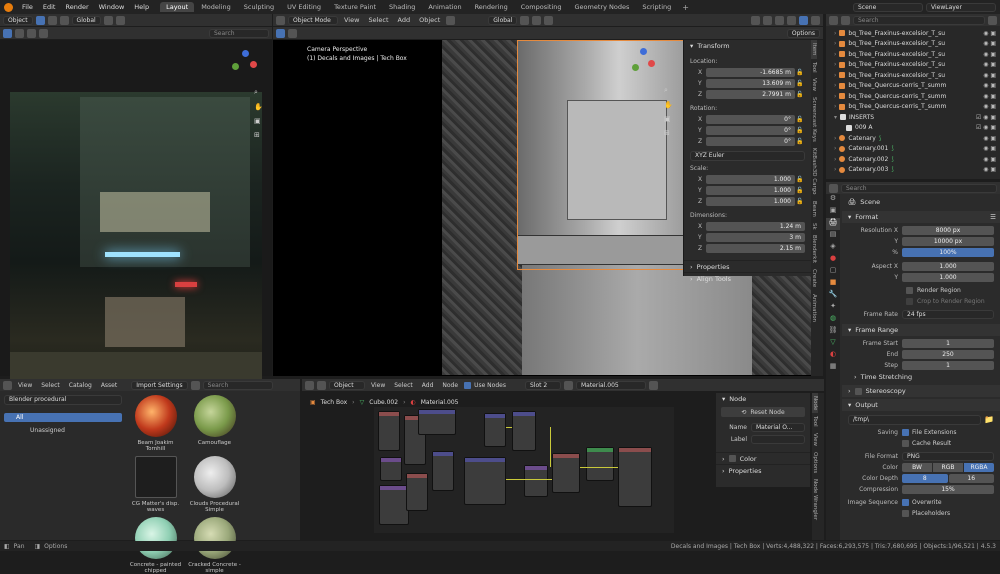  Describe the element at coordinates (669, 90) in the screenshot. I see `main-zoom-icon: ⌕` at that location.